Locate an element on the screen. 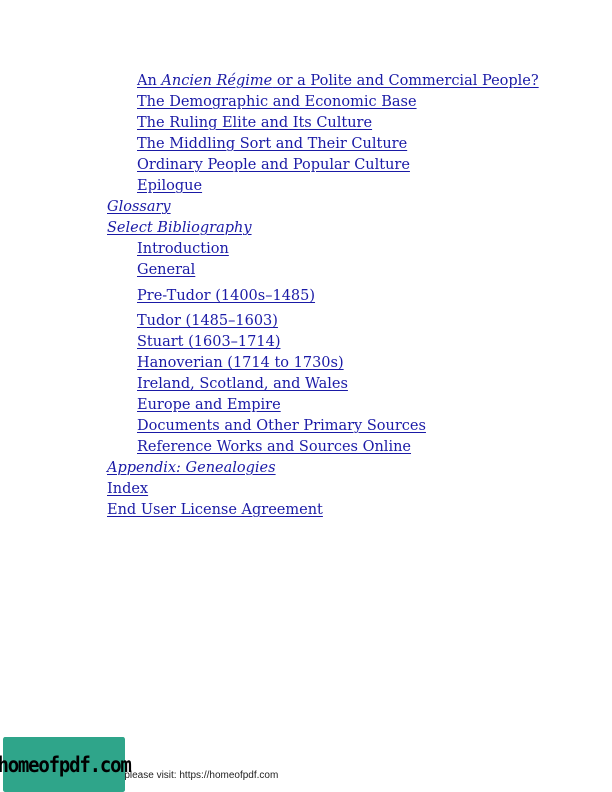  toc-link-hanoverian: Hanoverian (1714 to 1730s) is located at coordinates (240, 363).